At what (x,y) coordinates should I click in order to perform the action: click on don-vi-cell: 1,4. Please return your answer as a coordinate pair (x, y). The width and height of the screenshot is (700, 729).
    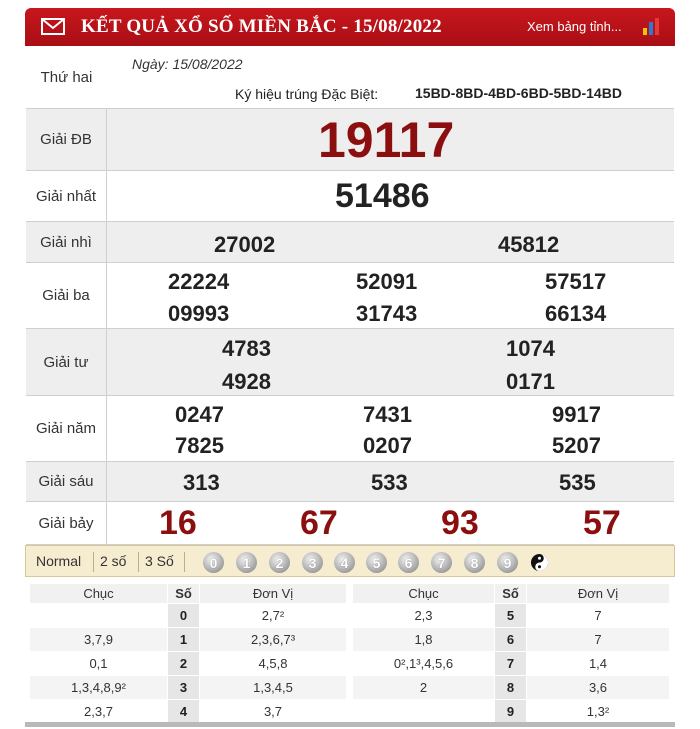
    Looking at the image, I should click on (598, 663).